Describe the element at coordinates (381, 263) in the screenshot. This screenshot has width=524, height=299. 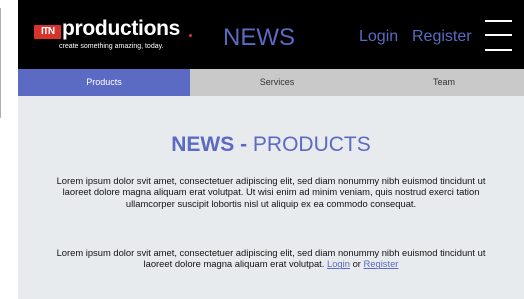
I see `inline-register-link: Register` at that location.